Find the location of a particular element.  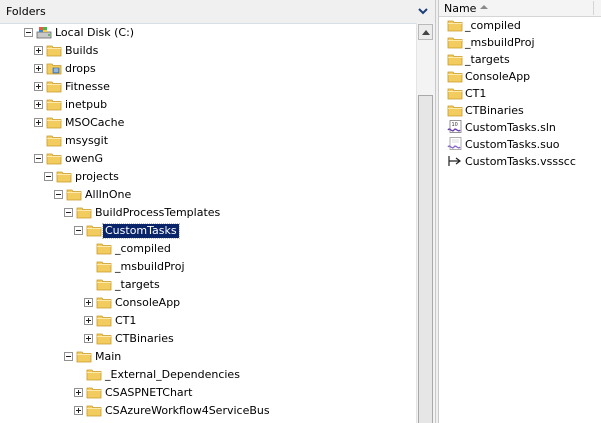

tree-node-label: _msbuildProj is located at coordinates (150, 266).